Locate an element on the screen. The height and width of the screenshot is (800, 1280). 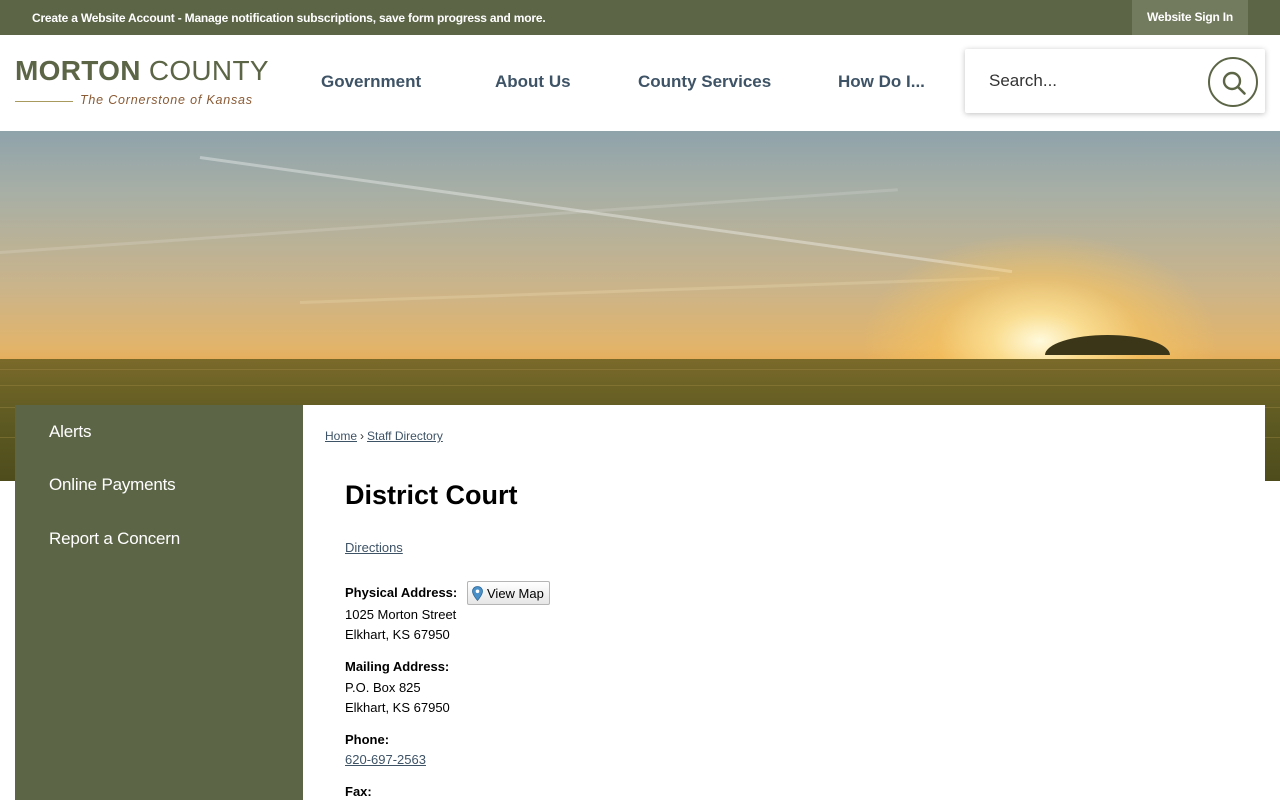
search-box is located at coordinates (1115, 81).